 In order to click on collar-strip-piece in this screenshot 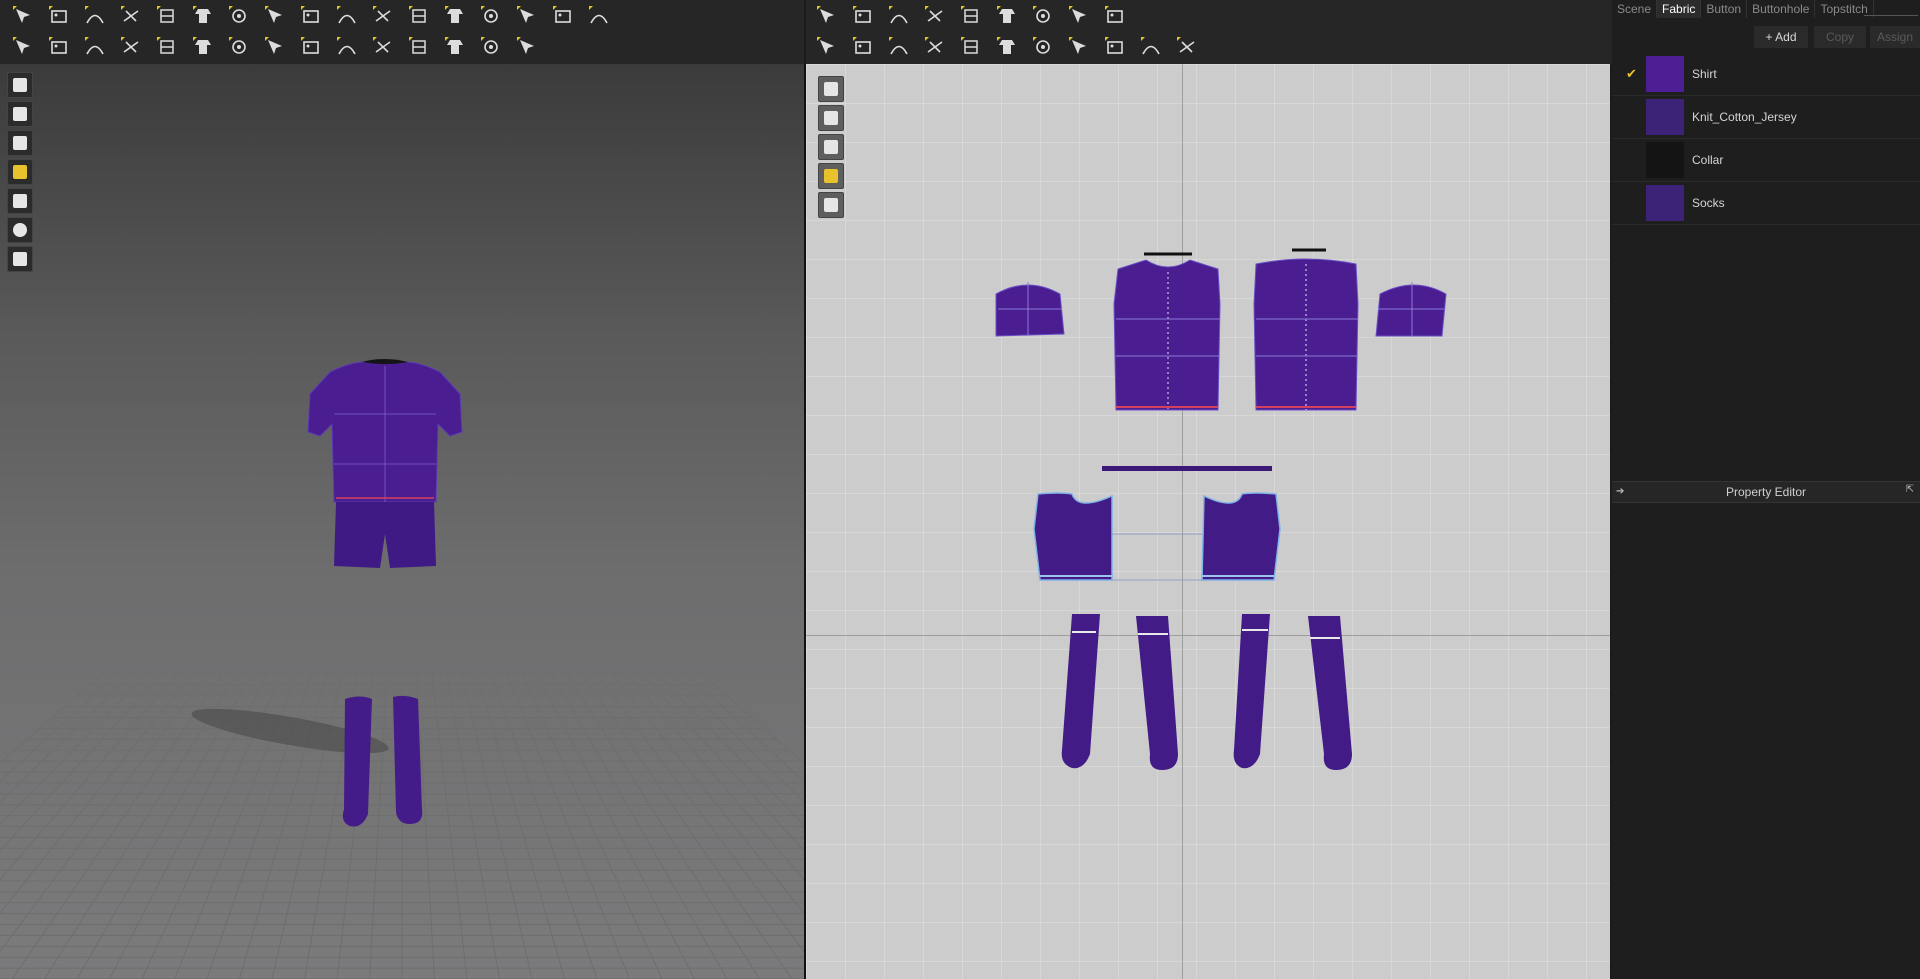, I will do `click(1187, 468)`.